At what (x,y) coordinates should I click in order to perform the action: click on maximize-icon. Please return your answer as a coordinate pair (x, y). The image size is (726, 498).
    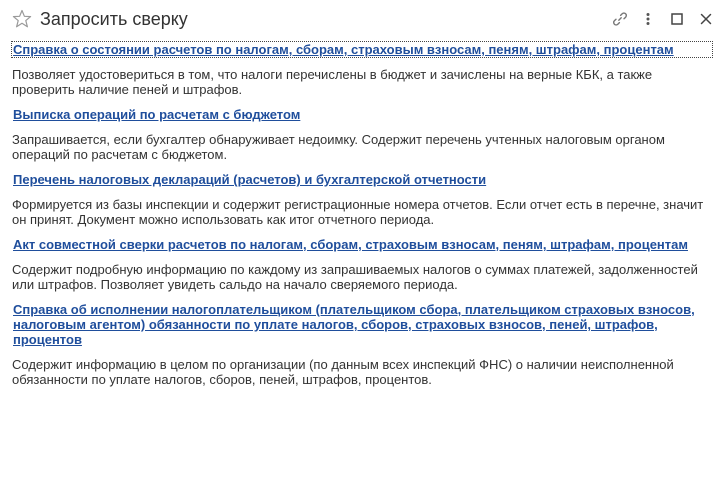
    Looking at the image, I should click on (677, 19).